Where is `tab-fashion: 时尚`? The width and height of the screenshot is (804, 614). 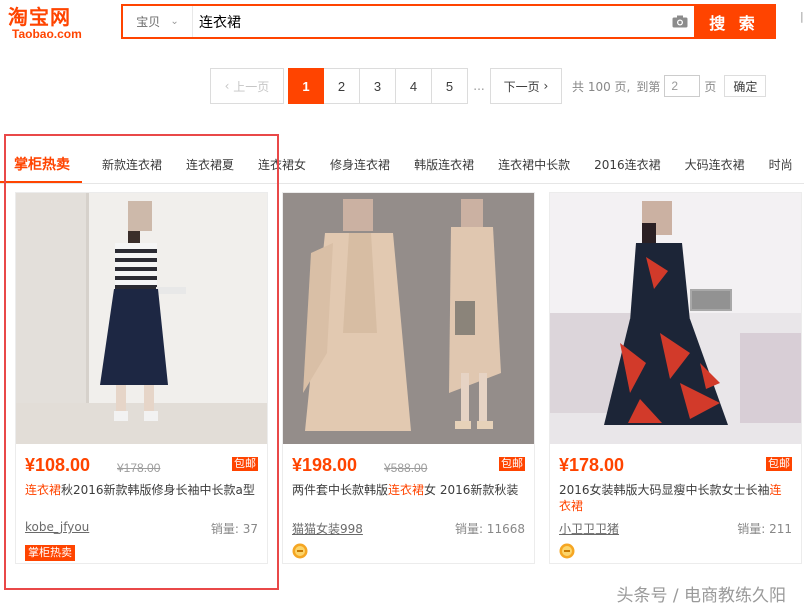 tab-fashion: 时尚 is located at coordinates (780, 164).